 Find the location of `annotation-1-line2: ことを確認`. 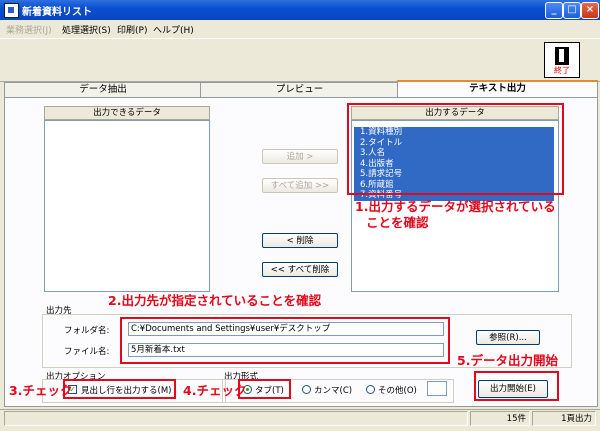

annotation-1-line2: ことを確認 is located at coordinates (397, 222).